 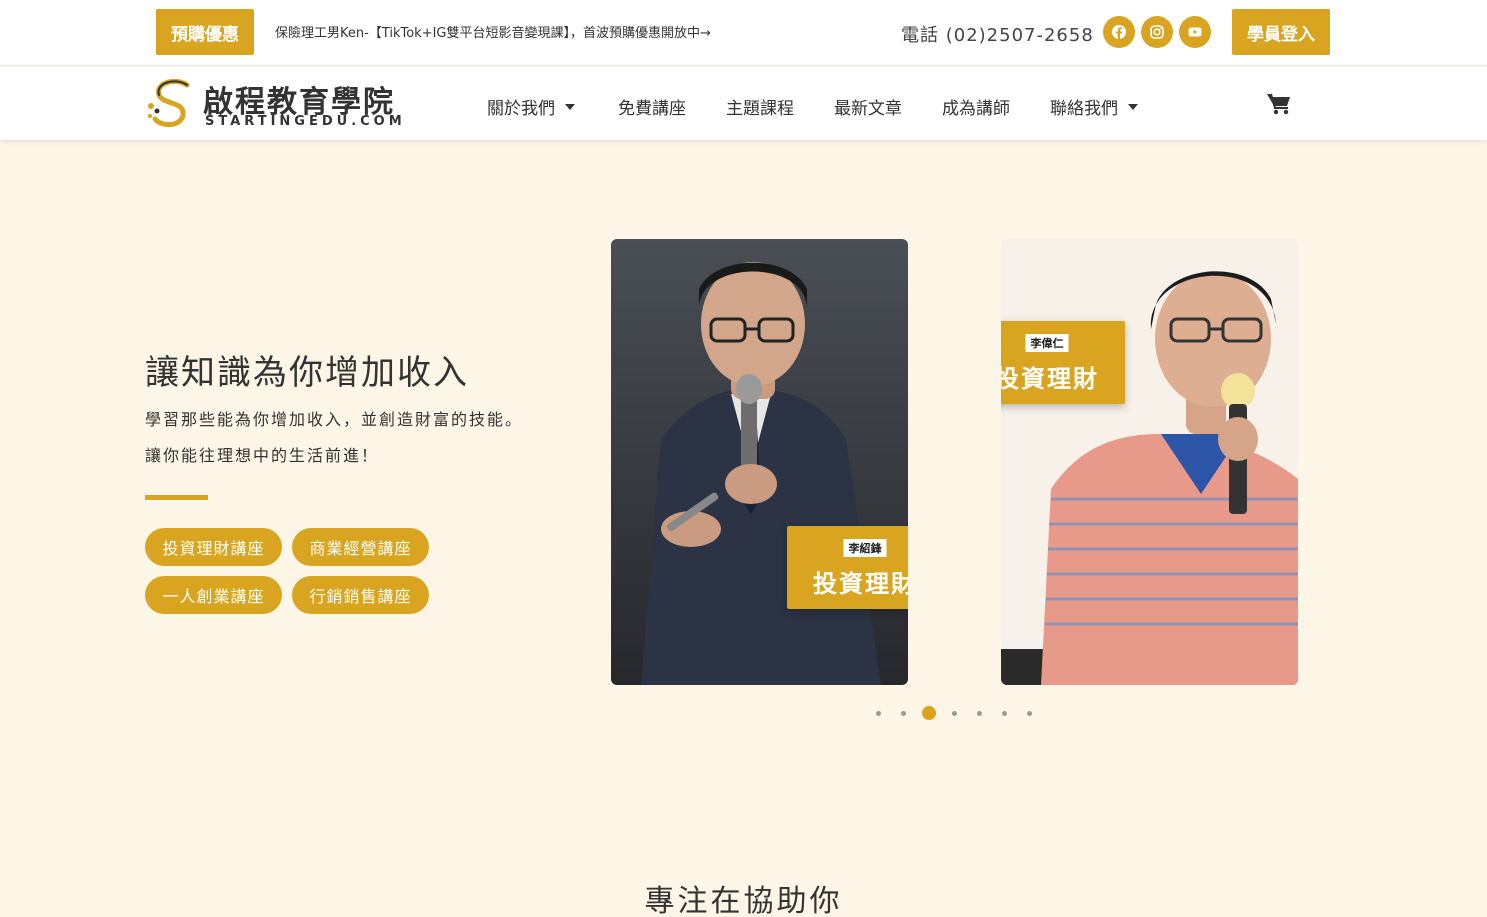 I want to click on nav-item-become-instructor: 成為講師, so click(x=976, y=106).